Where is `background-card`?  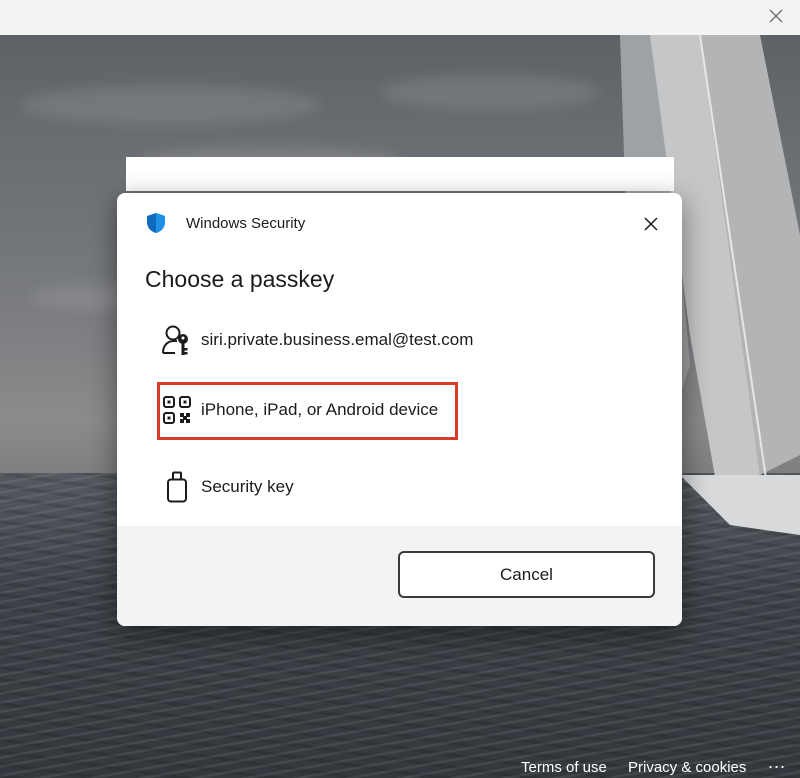
background-card is located at coordinates (400, 174).